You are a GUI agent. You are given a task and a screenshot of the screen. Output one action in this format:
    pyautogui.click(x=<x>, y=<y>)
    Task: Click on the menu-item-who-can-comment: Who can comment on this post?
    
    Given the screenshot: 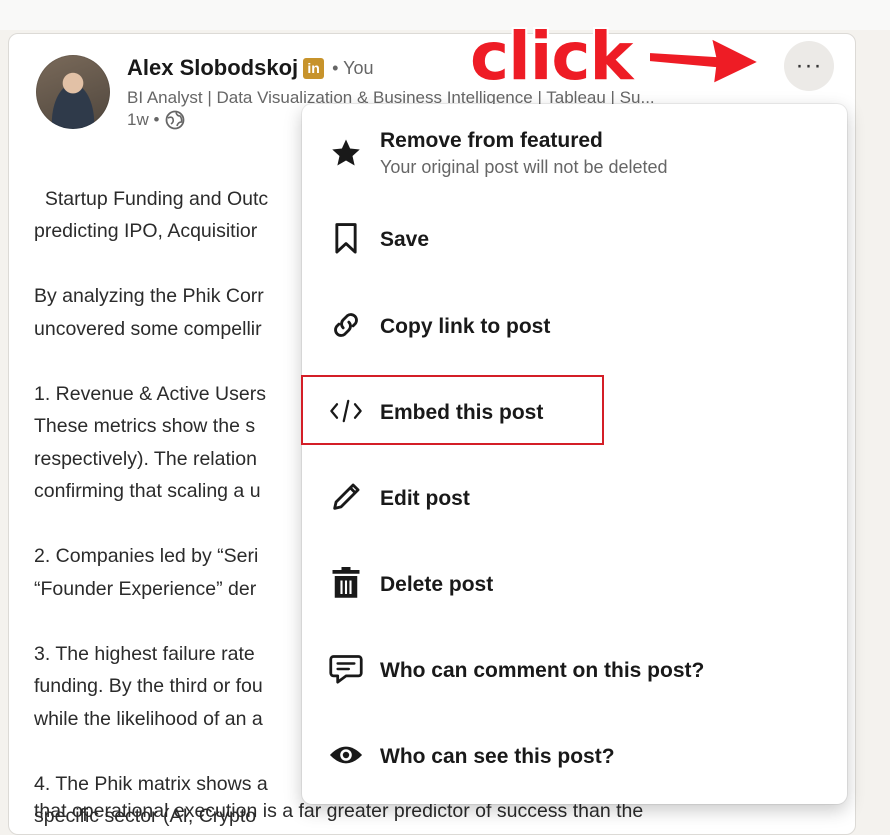 What is the action you would take?
    pyautogui.click(x=574, y=669)
    